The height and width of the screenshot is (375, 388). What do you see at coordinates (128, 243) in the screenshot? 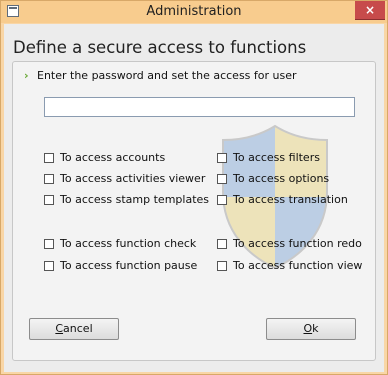
I see `checkbox-label: To access function check` at bounding box center [128, 243].